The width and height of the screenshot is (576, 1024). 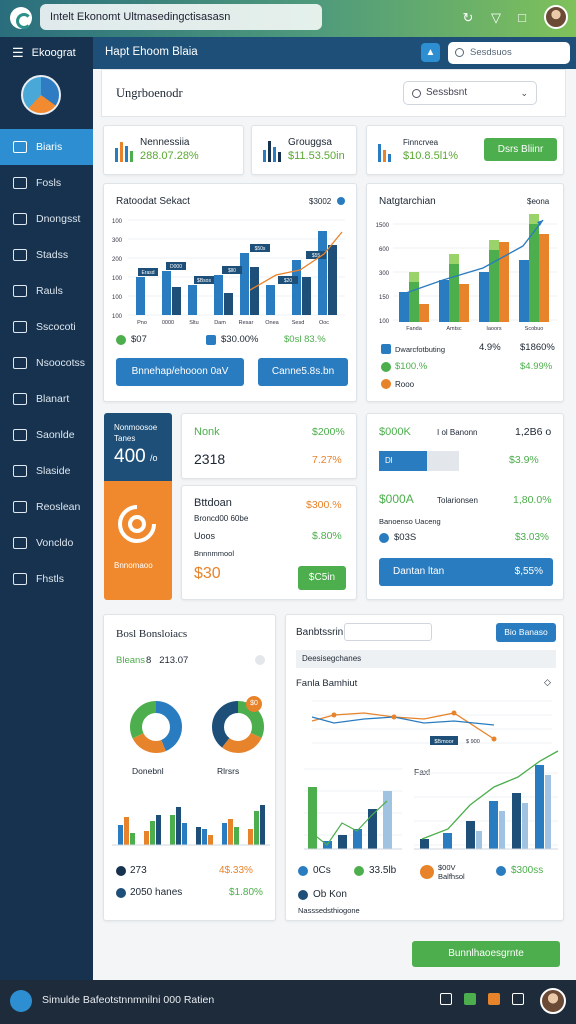 I want to click on donut-1-label: Donebnl, so click(x=148, y=771).